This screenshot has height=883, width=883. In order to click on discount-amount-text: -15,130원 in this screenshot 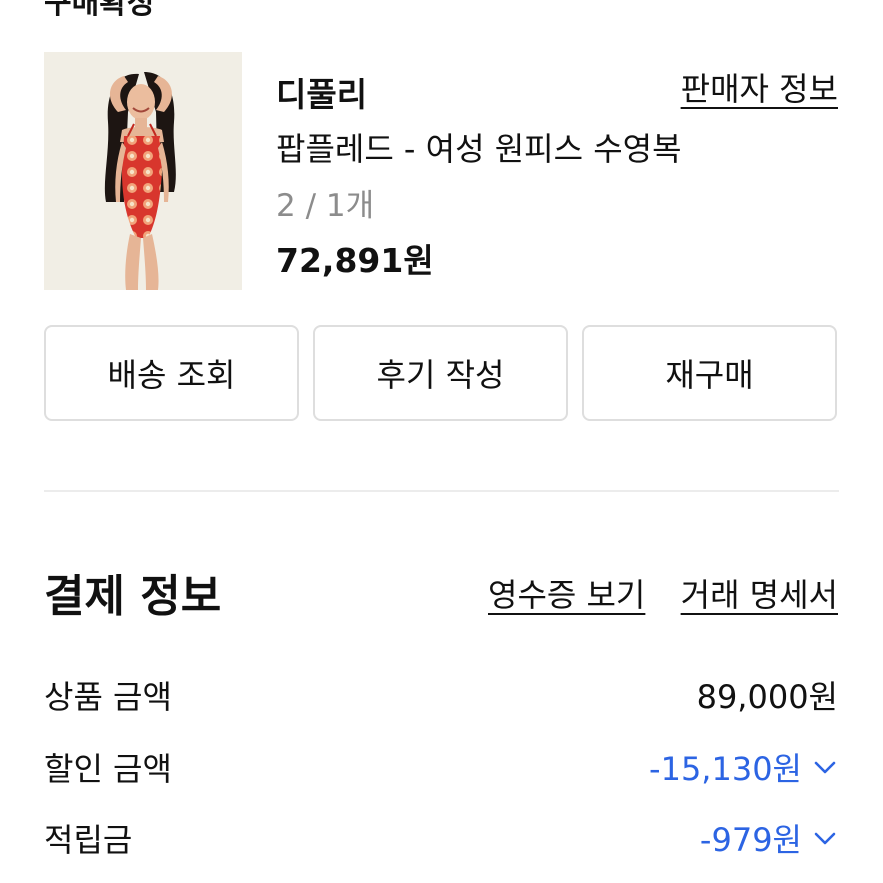, I will do `click(725, 769)`.